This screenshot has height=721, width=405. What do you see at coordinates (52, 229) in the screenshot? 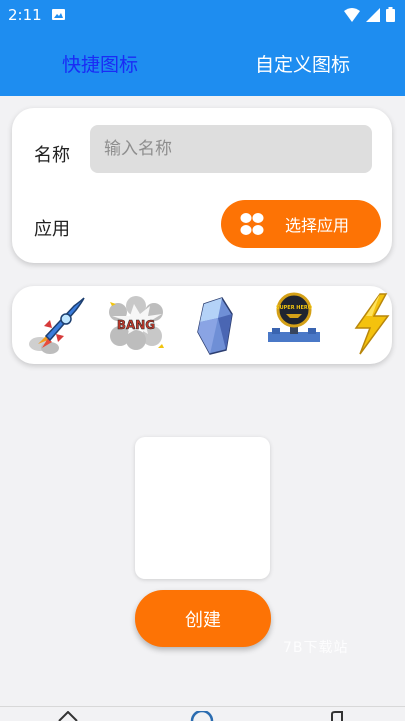
I see `app-label: 应用` at bounding box center [52, 229].